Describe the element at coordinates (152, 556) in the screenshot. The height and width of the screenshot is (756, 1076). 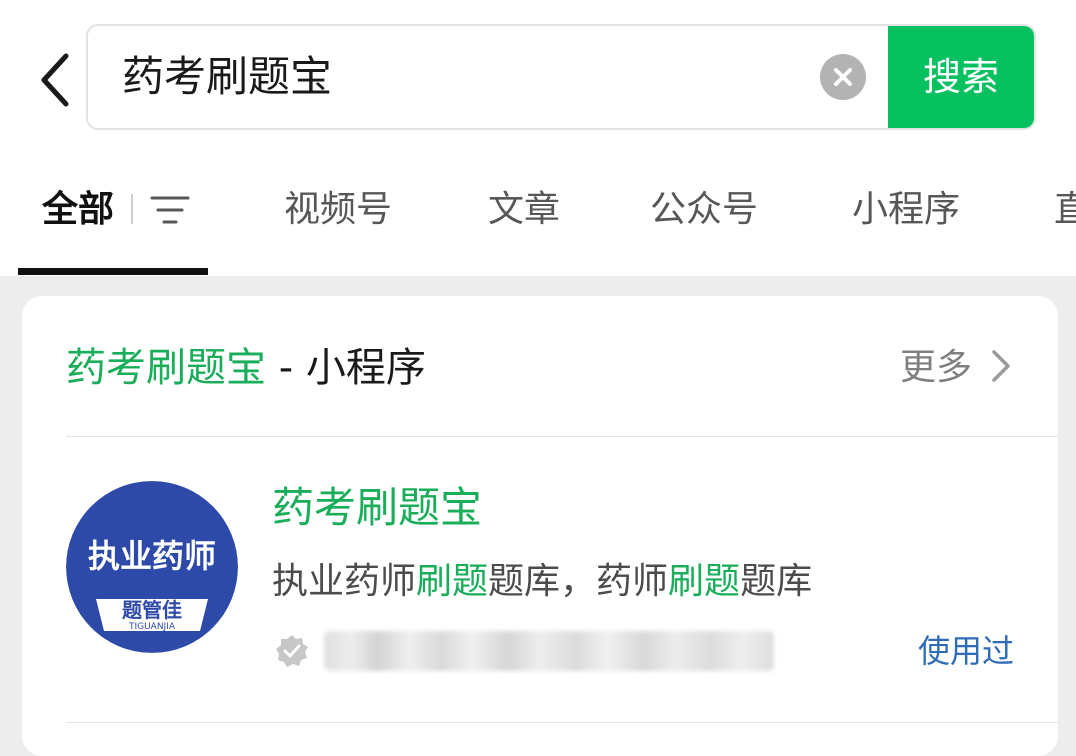
I see `logo-main-text: 执业药师` at that location.